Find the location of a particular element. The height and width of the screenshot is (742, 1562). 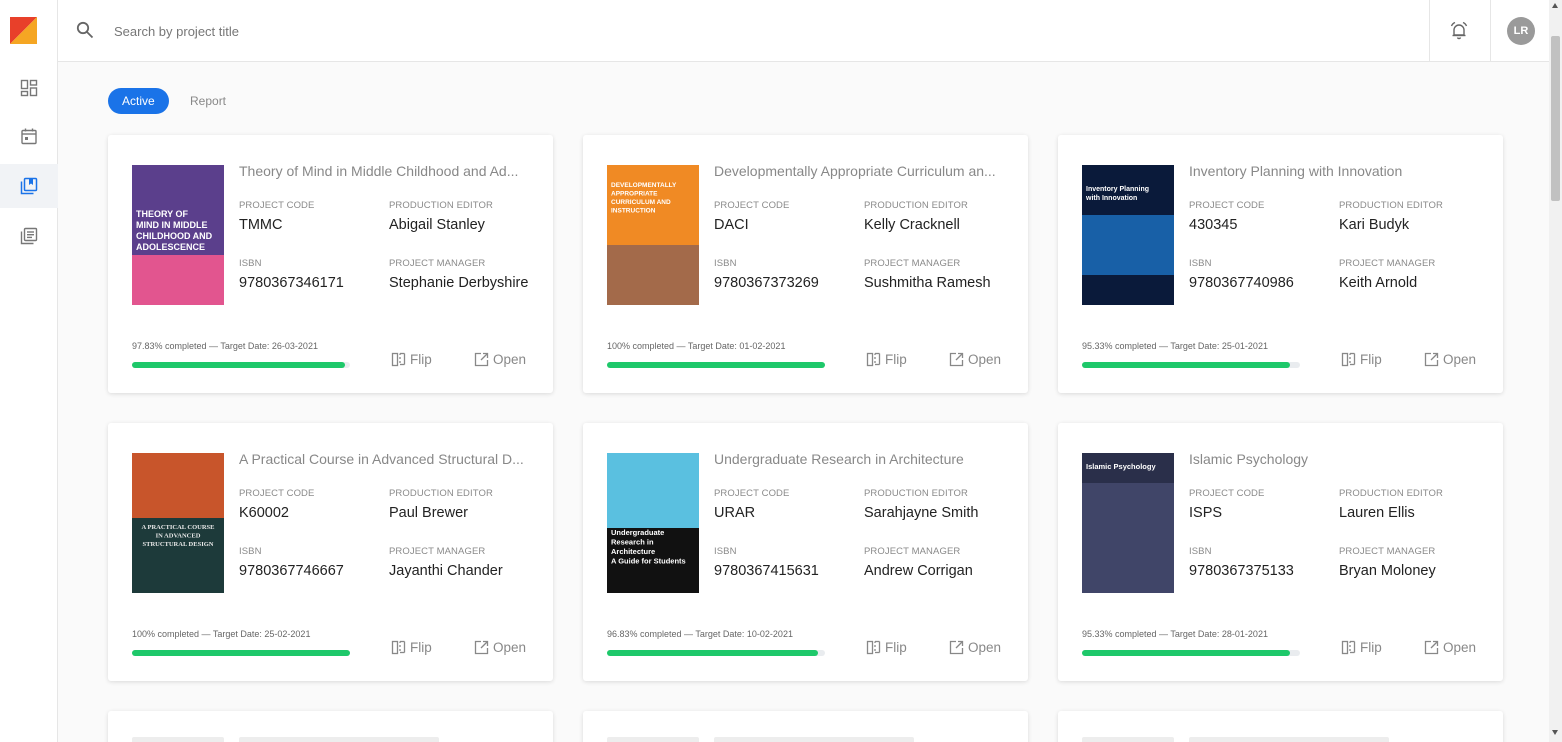

document-list-icon is located at coordinates (29, 236).